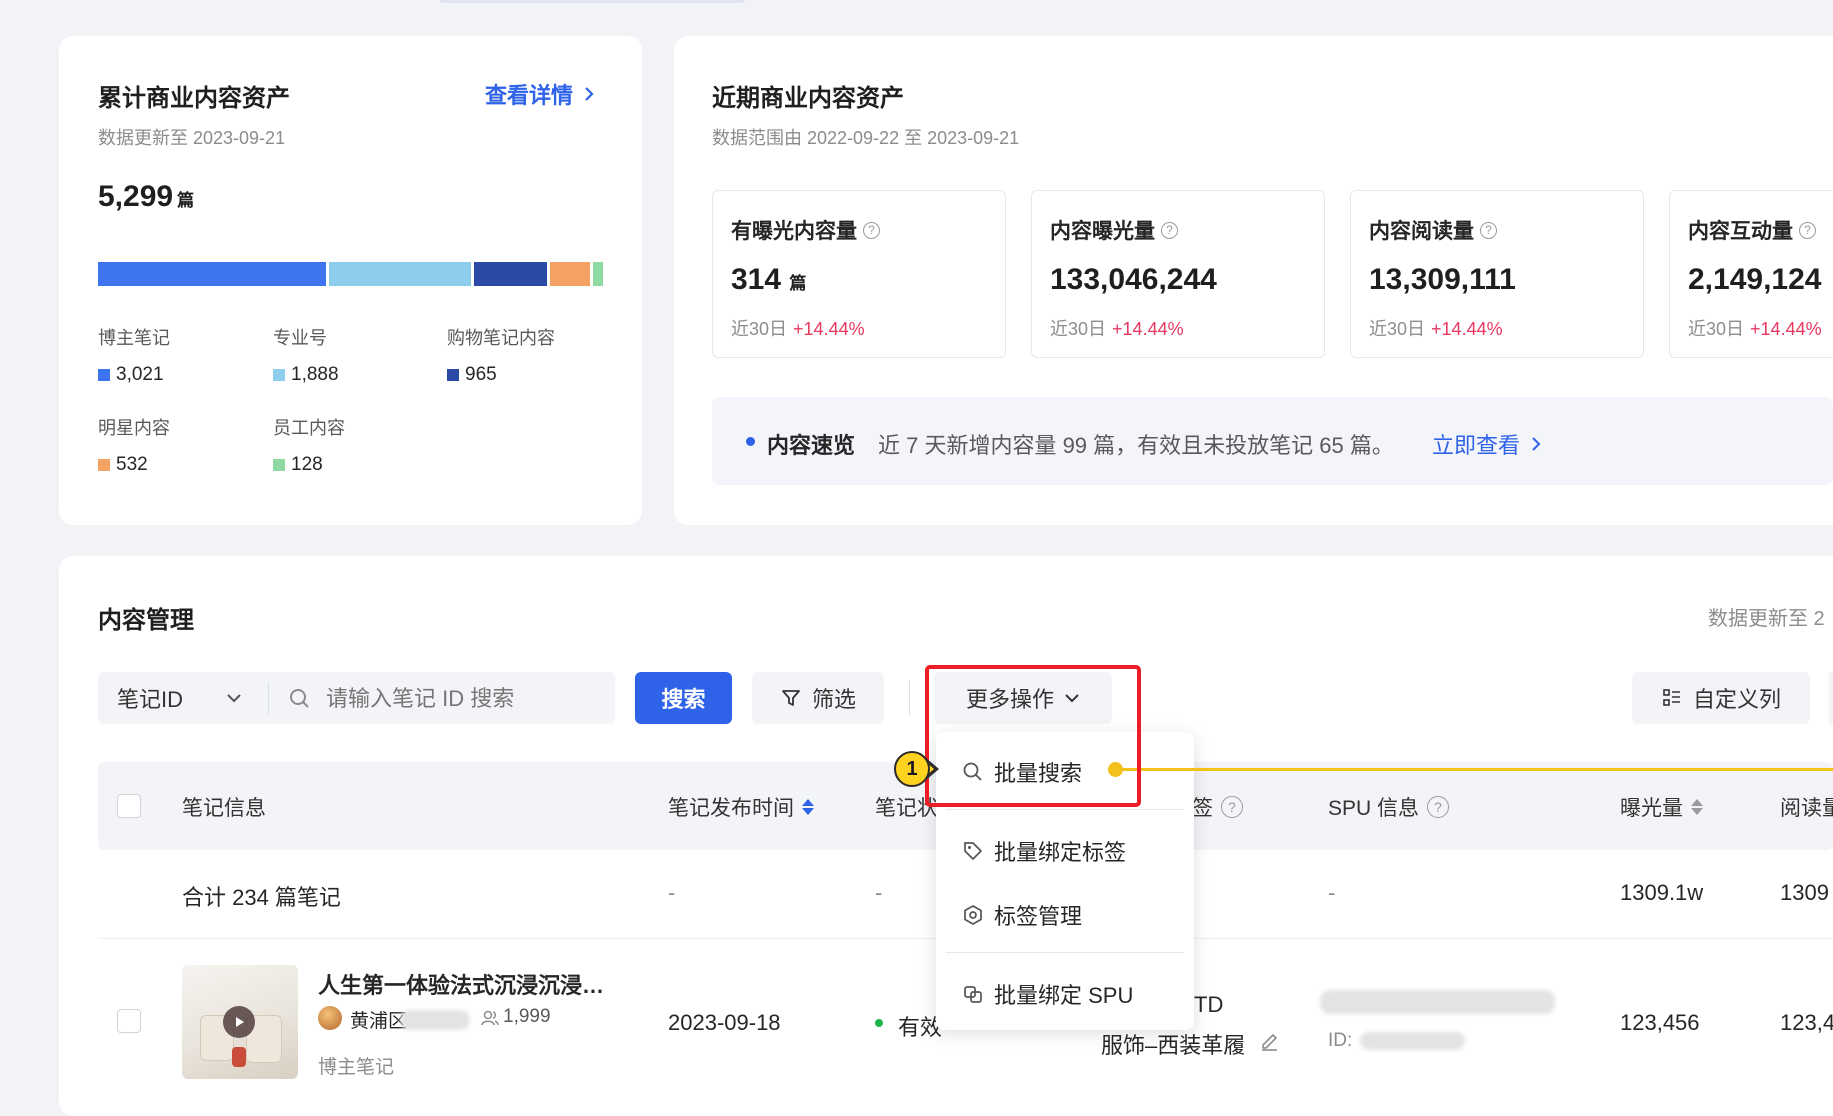  What do you see at coordinates (466, 699) in the screenshot?
I see `search-input` at bounding box center [466, 699].